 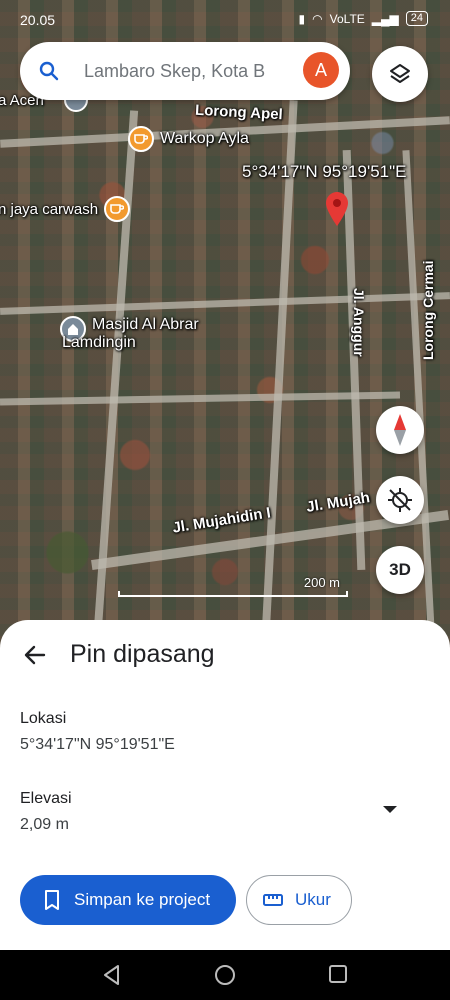 What do you see at coordinates (321, 582) in the screenshot?
I see `scale-label: 200 m` at bounding box center [321, 582].